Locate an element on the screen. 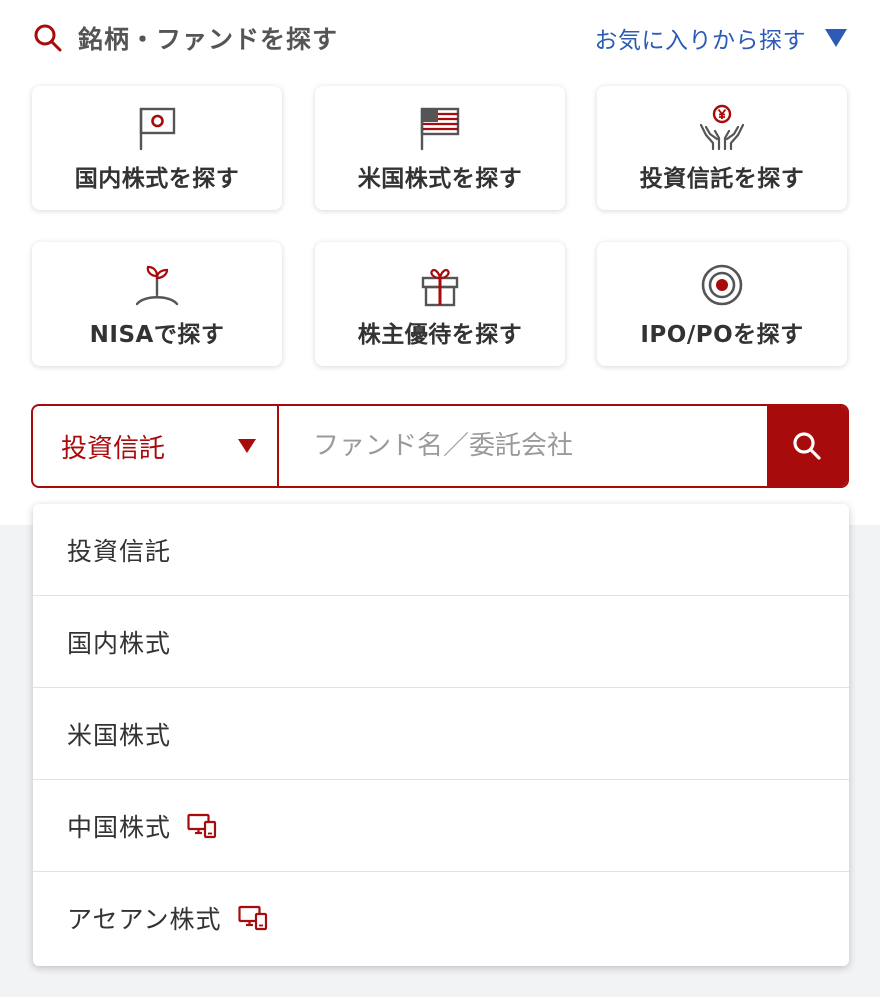 The image size is (880, 997). dropdown-option-investment-trusts: 投資信託 is located at coordinates (441, 550).